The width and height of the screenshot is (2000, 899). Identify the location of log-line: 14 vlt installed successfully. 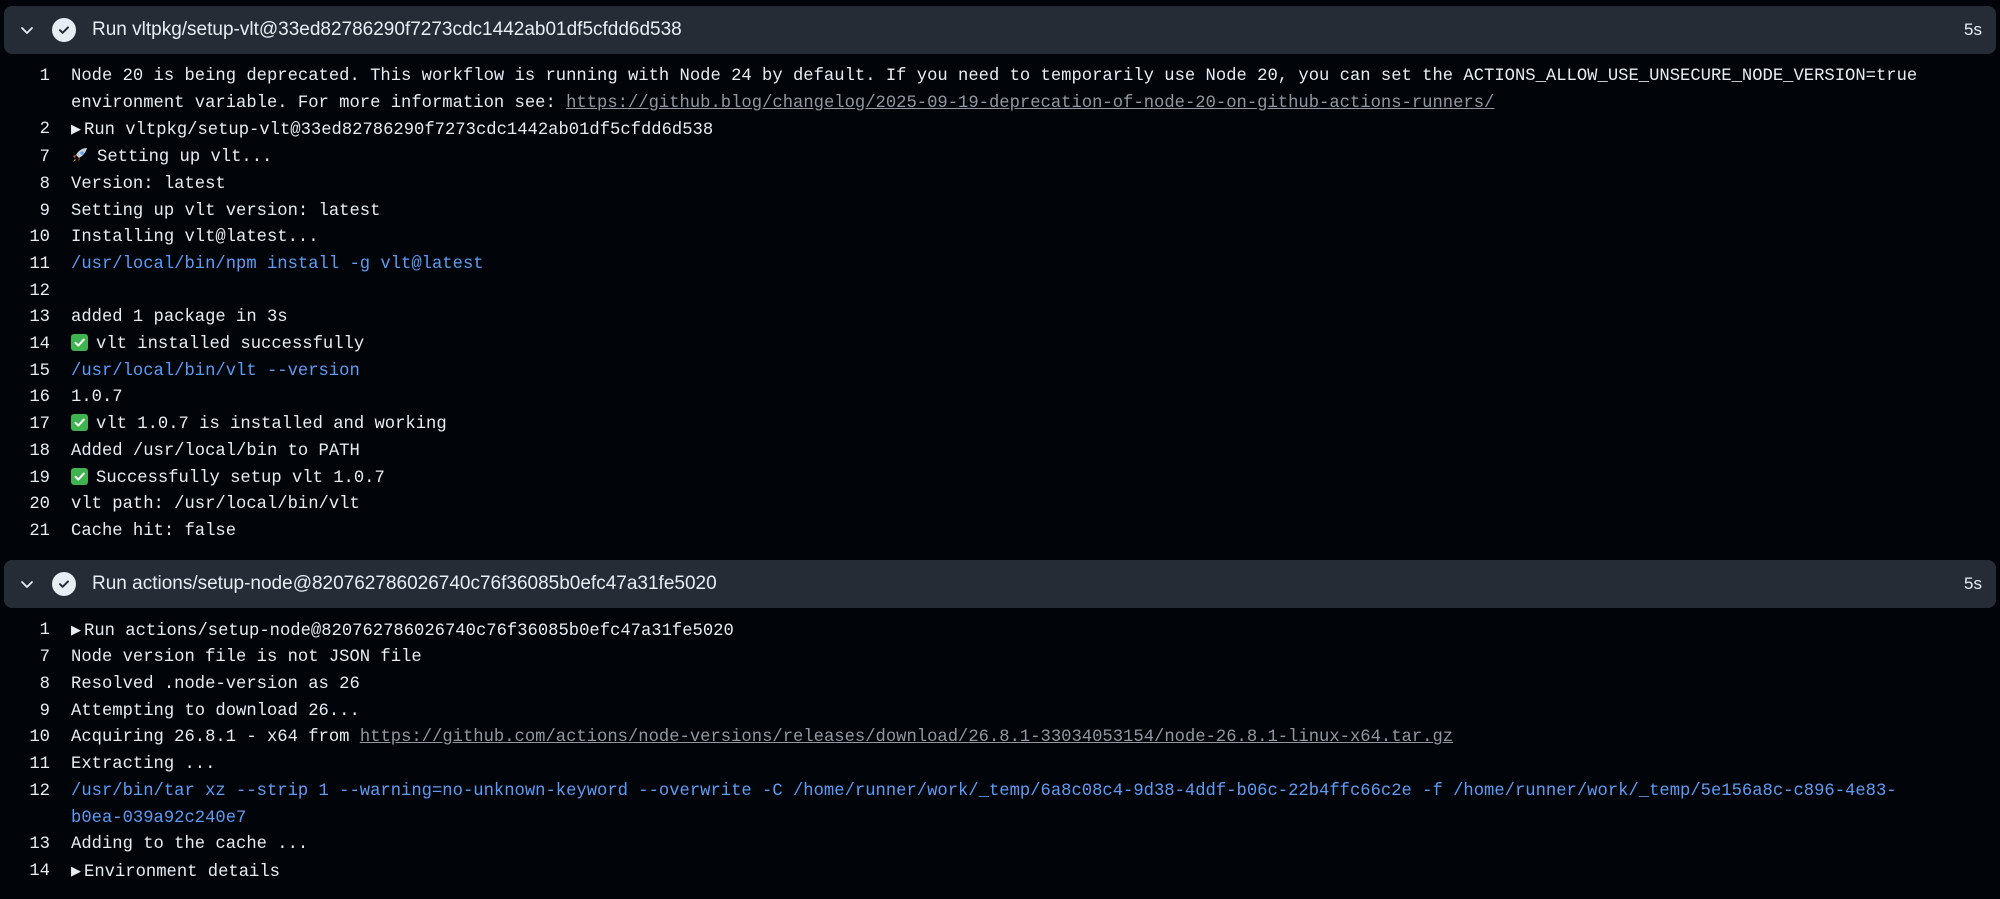
(1000, 345).